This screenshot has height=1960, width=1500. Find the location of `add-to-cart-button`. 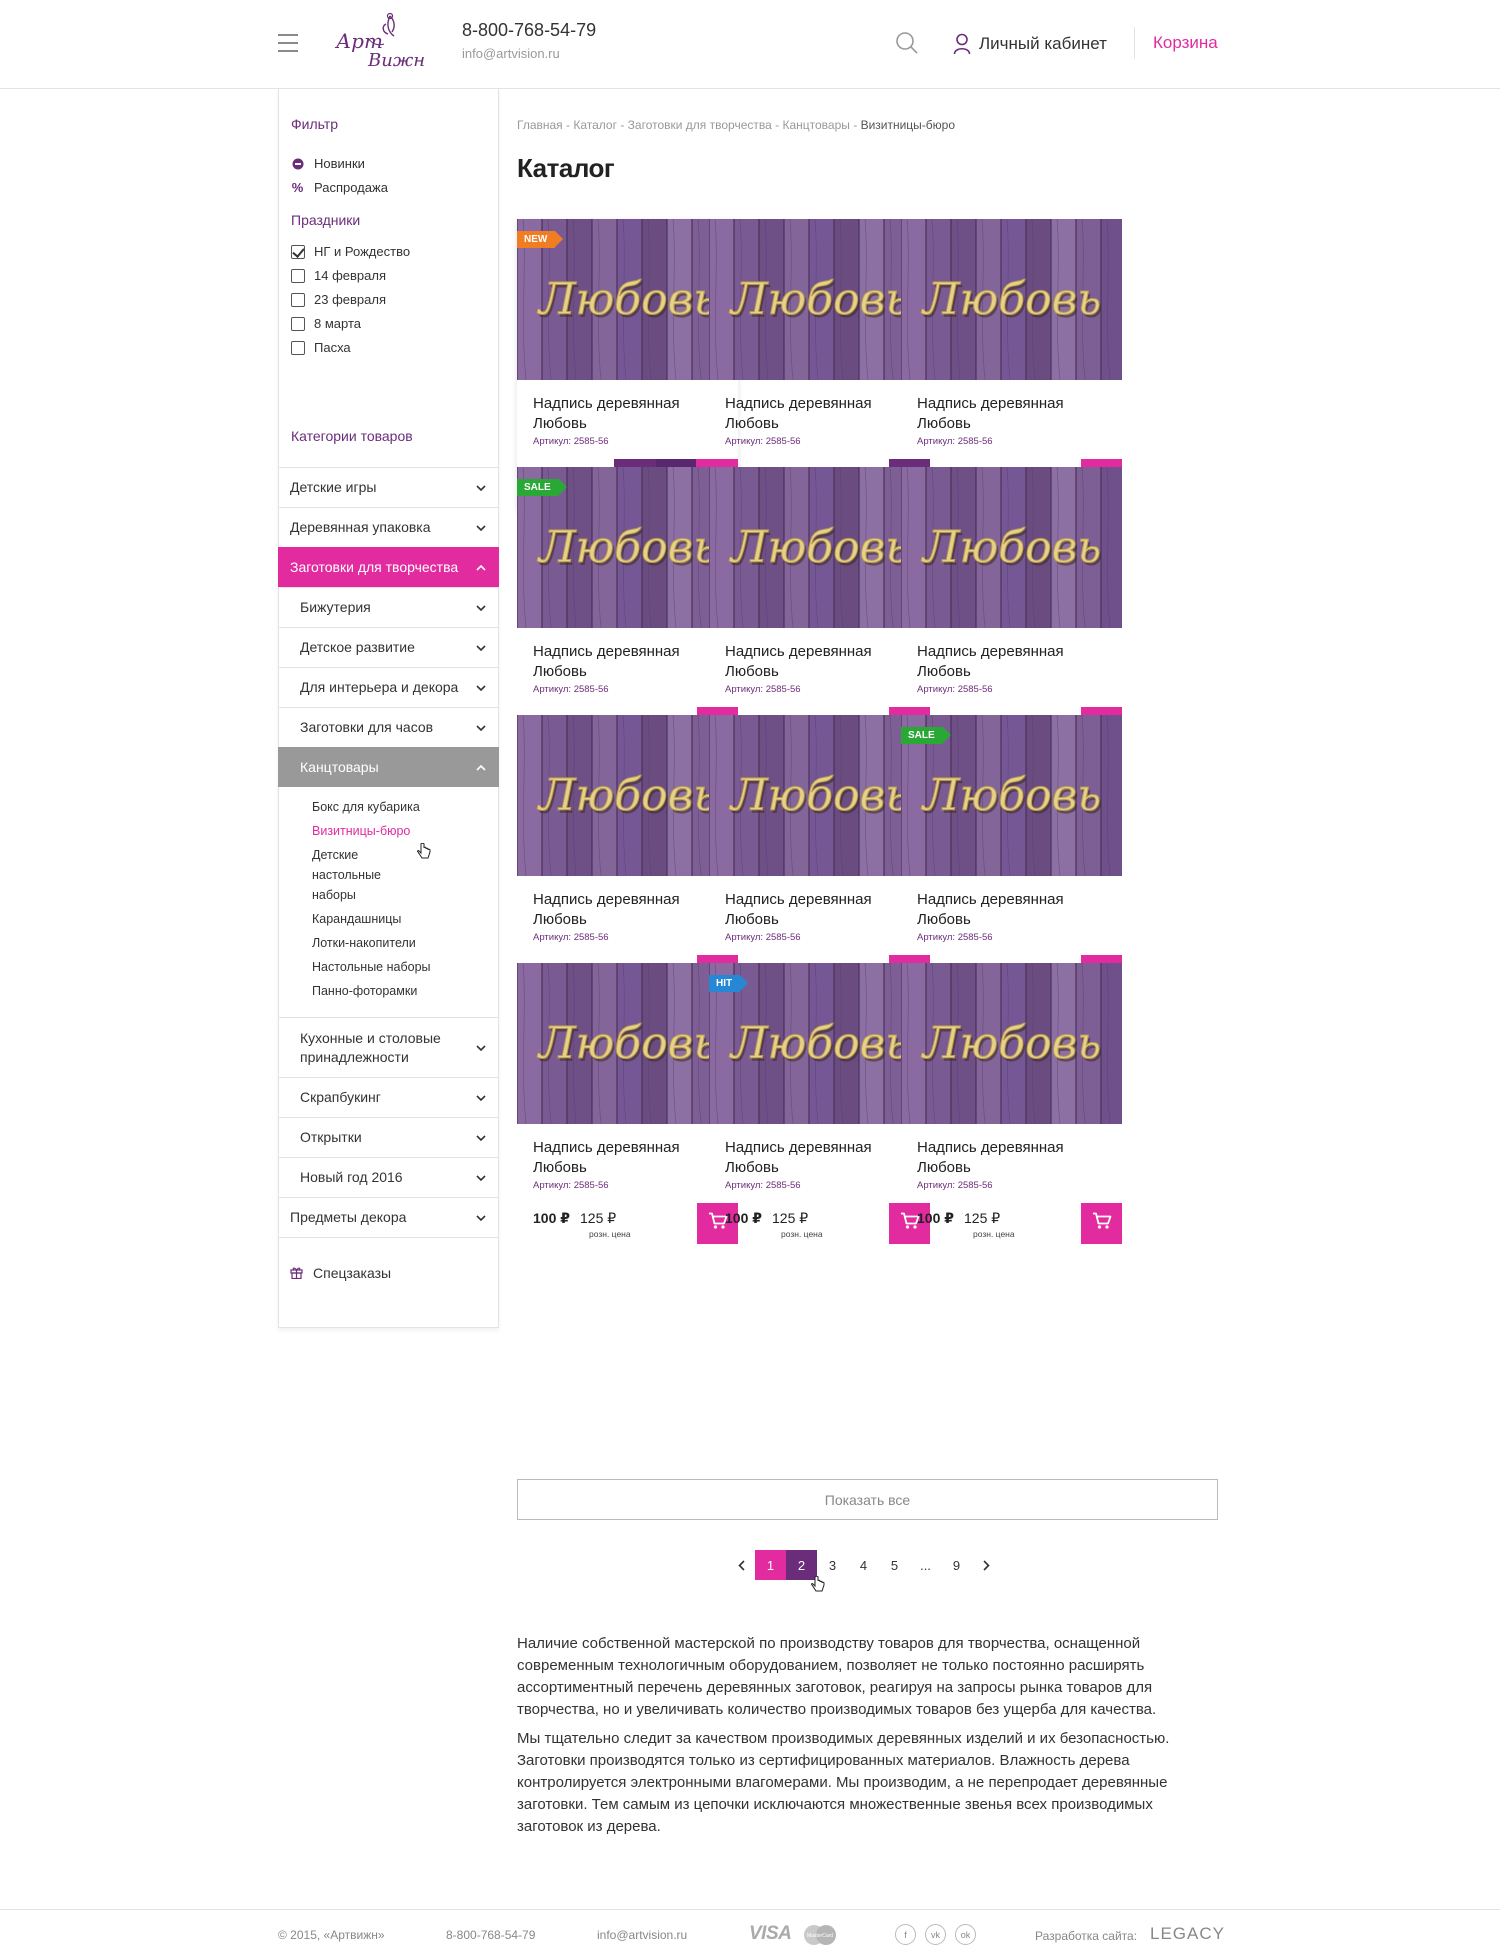

add-to-cart-button is located at coordinates (1101, 1223).